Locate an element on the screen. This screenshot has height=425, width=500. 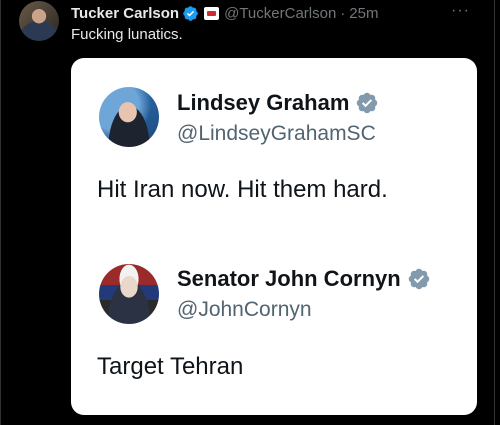
quoted-text-graham: Hit Iran now. Hit them hard. is located at coordinates (242, 189).